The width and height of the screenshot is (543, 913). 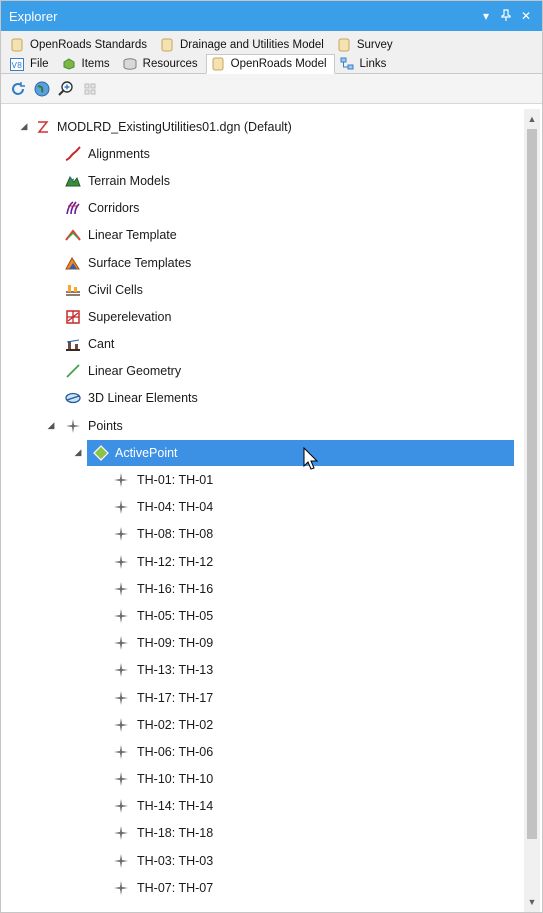 What do you see at coordinates (135, 371) in the screenshot?
I see `tree-node-label: Linear Geometry` at bounding box center [135, 371].